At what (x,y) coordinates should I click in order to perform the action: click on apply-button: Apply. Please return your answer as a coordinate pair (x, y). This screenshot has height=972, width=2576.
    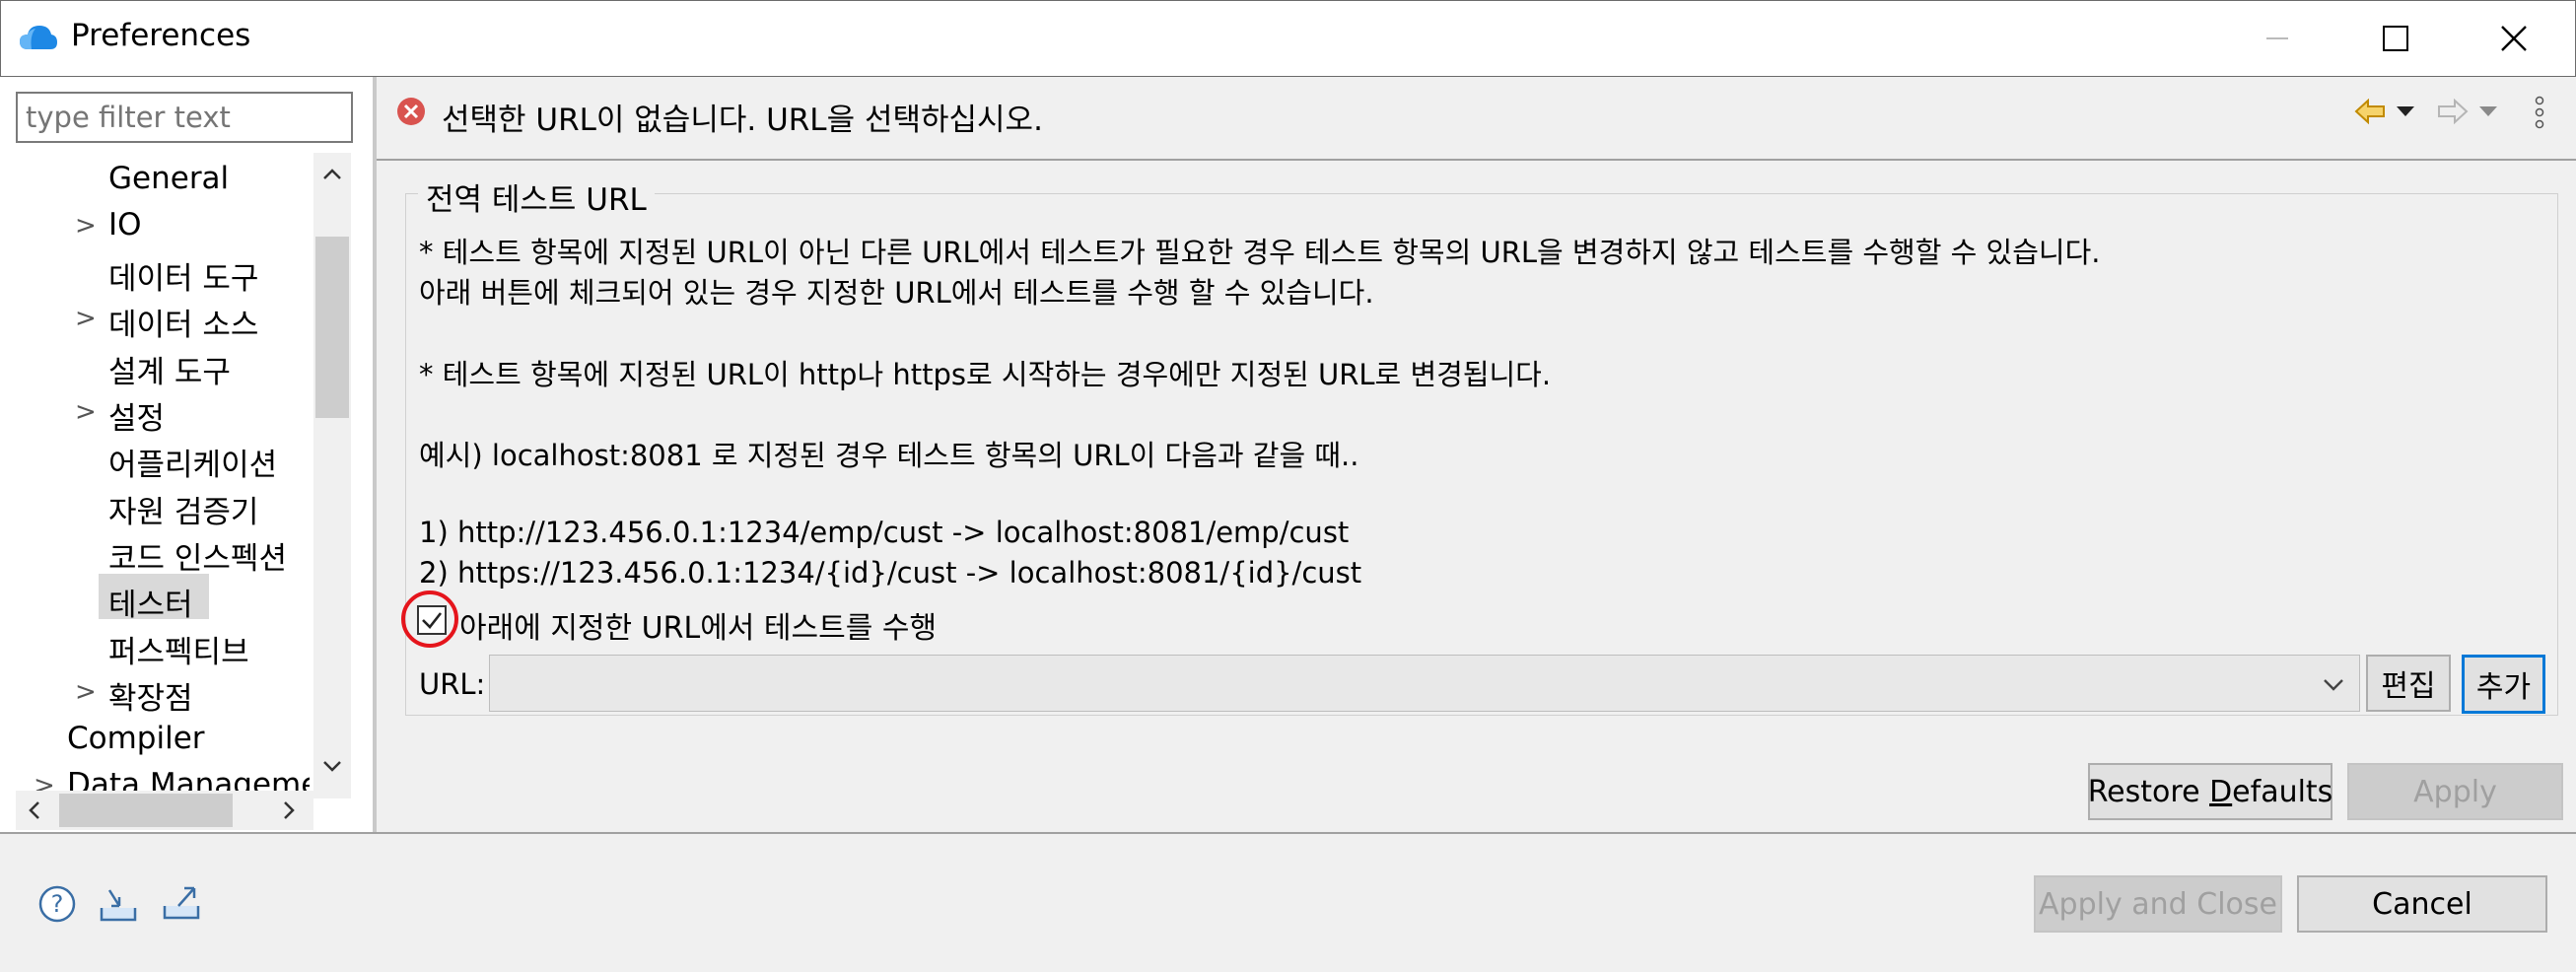
    Looking at the image, I should click on (2455, 791).